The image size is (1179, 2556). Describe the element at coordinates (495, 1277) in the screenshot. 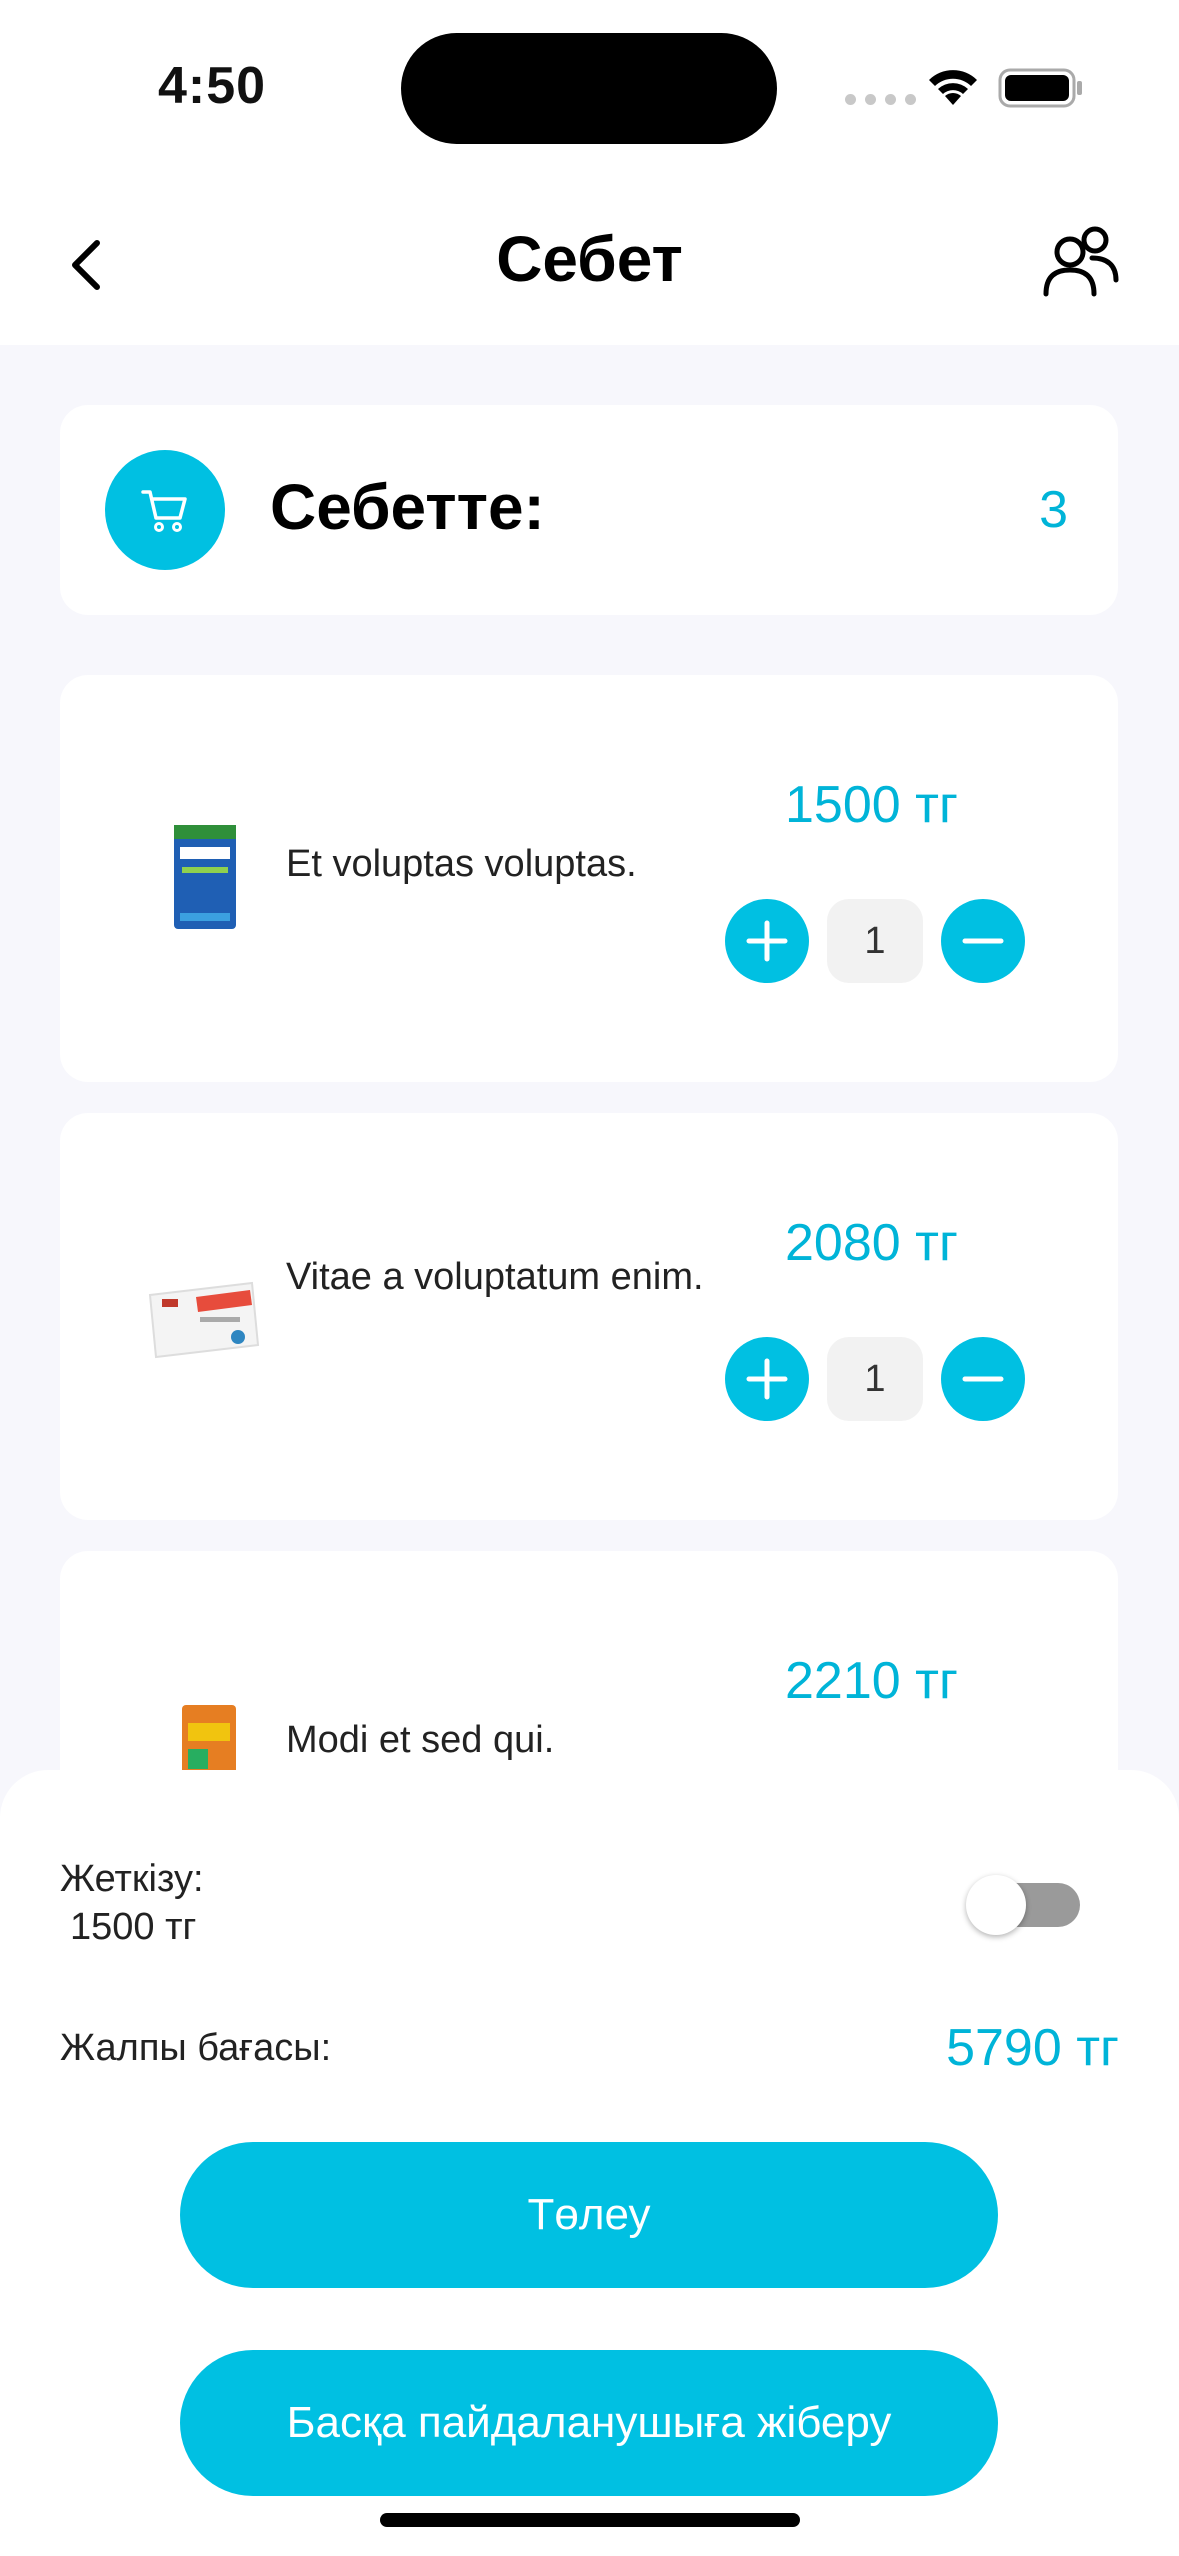

I see `item-name: Vitae a voluptatum enim.` at that location.